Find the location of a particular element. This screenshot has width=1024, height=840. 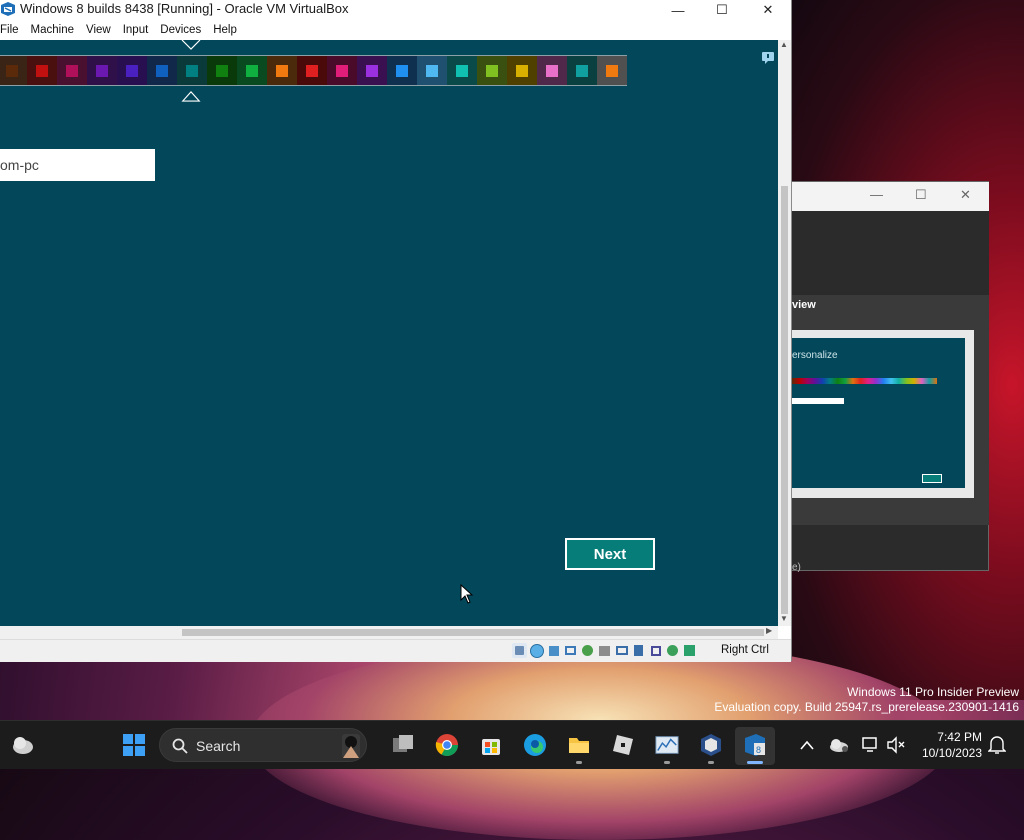

mouse-integration-icon is located at coordinates (672, 650).